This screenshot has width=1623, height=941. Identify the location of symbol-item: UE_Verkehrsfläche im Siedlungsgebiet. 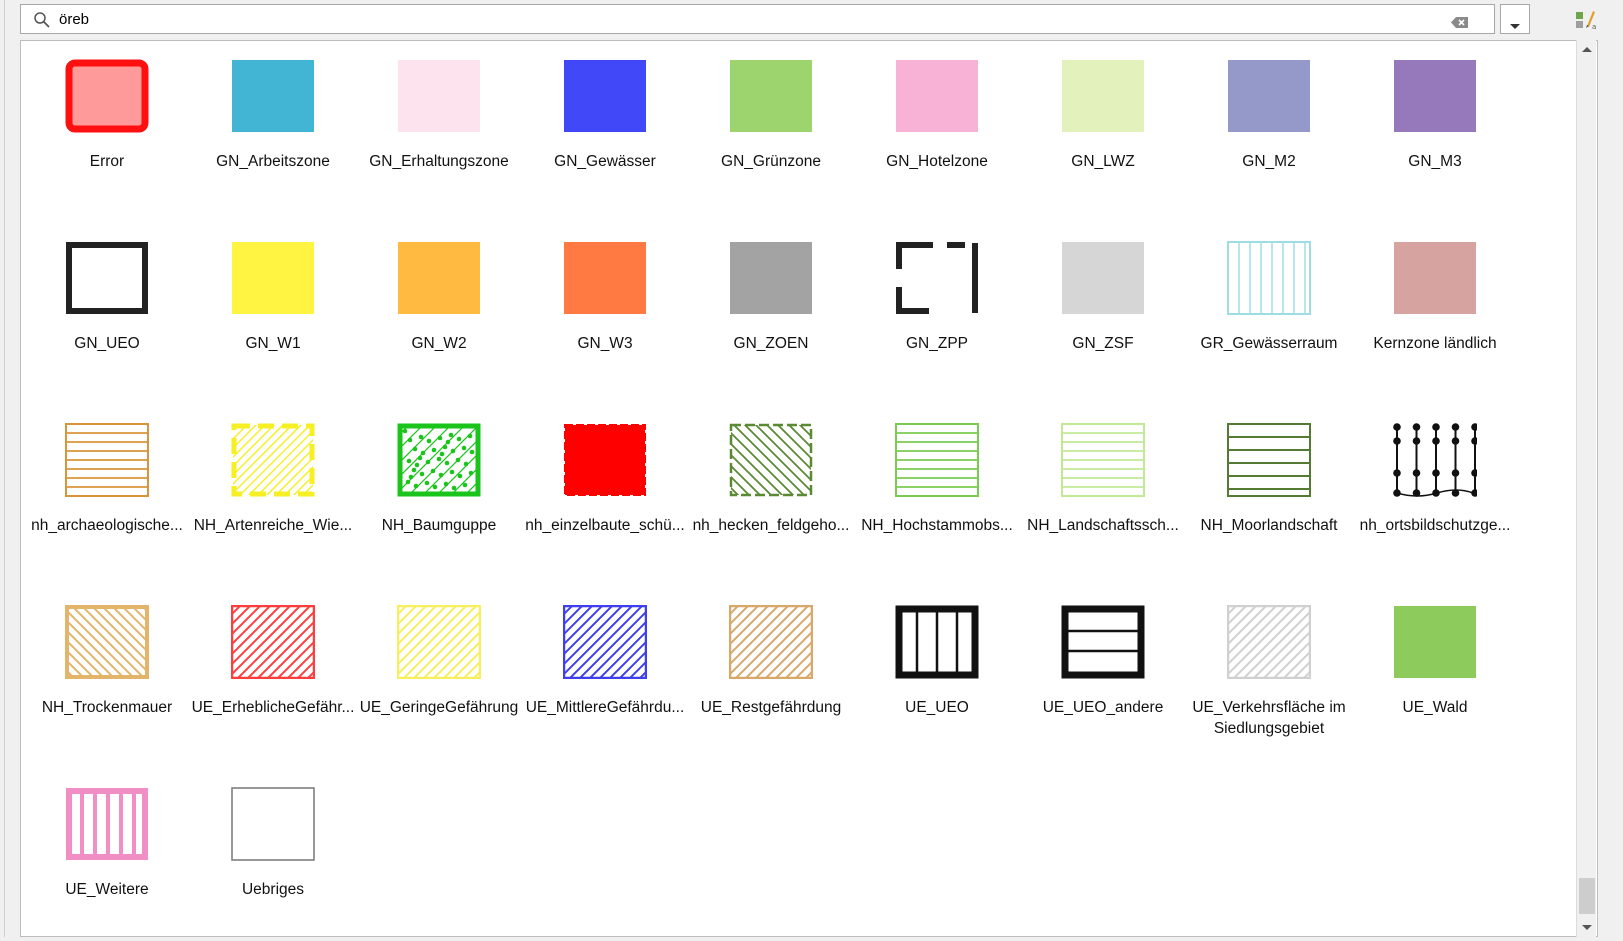
(1269, 662).